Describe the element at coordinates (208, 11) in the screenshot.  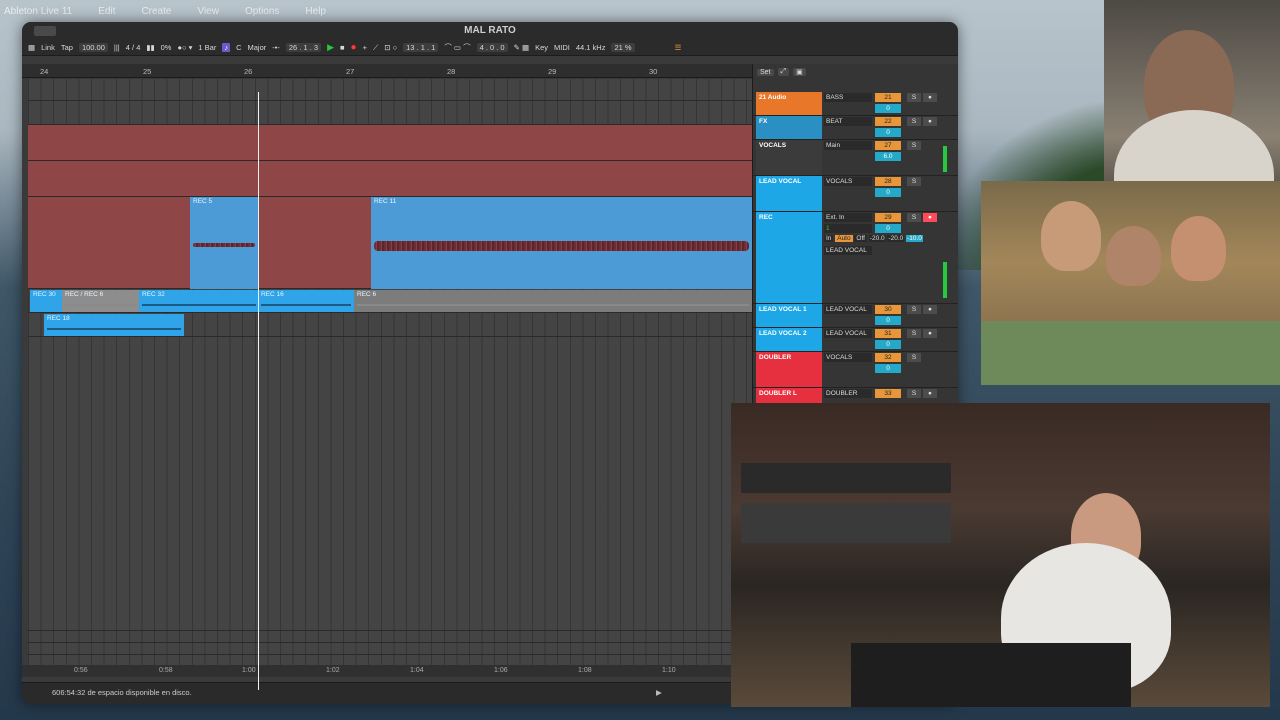
I see `menu-view: View` at that location.